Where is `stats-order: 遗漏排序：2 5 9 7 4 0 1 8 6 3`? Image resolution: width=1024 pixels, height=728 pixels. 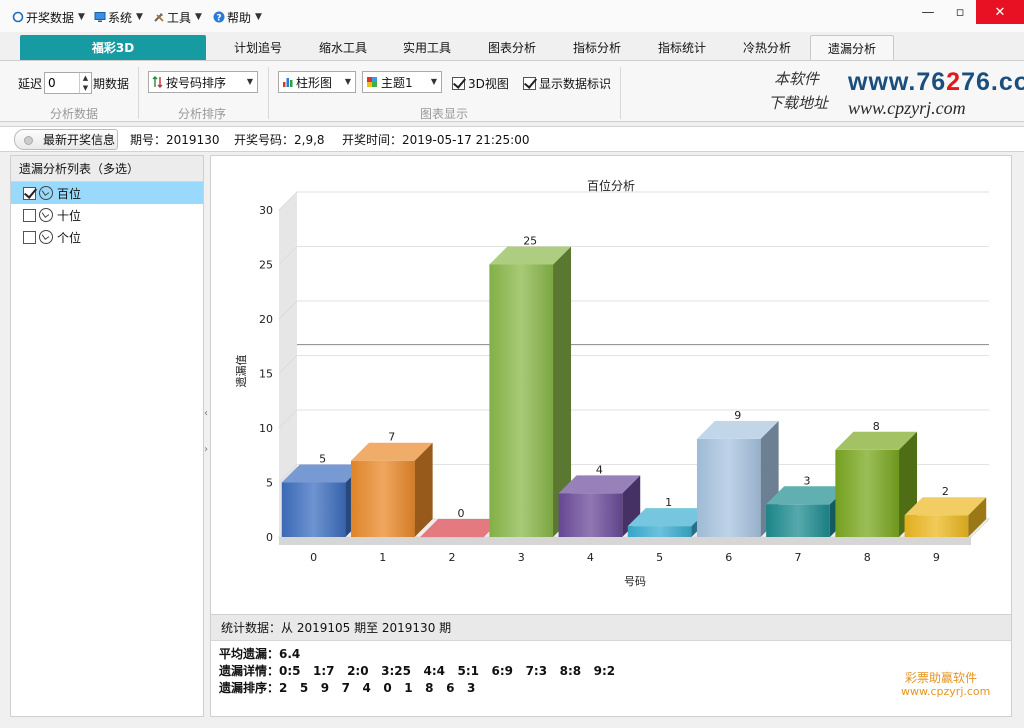
stats-order: 遗漏排序：2 5 9 7 4 0 1 8 6 3 is located at coordinates (347, 688).